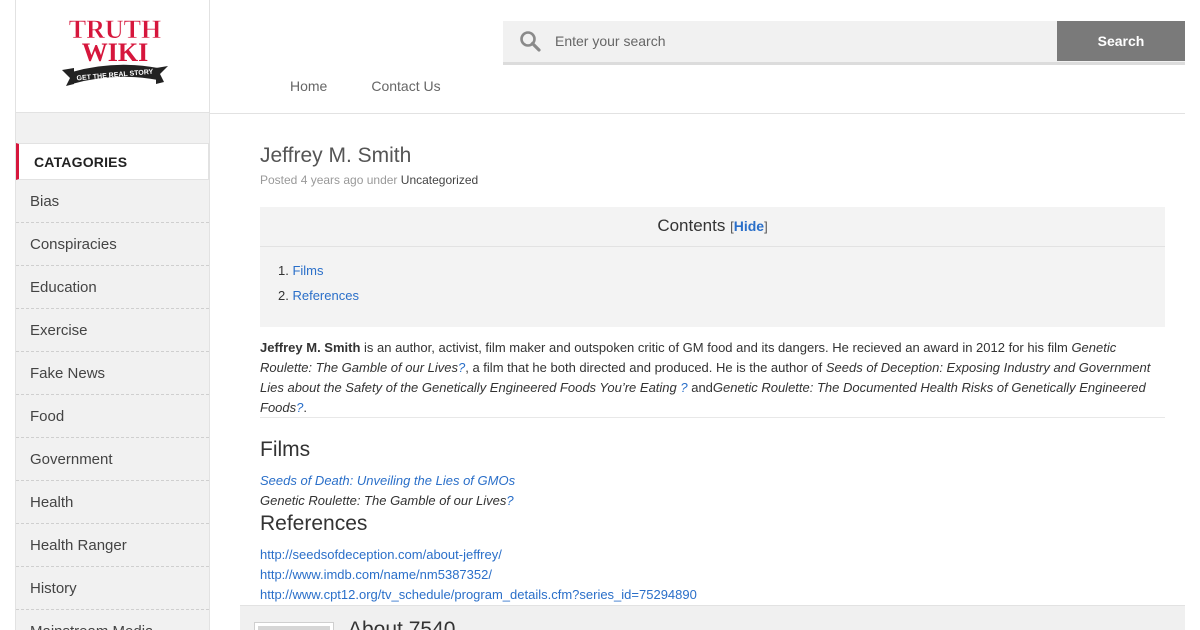 This screenshot has height=630, width=1200. I want to click on films-heading: Films, so click(285, 449).